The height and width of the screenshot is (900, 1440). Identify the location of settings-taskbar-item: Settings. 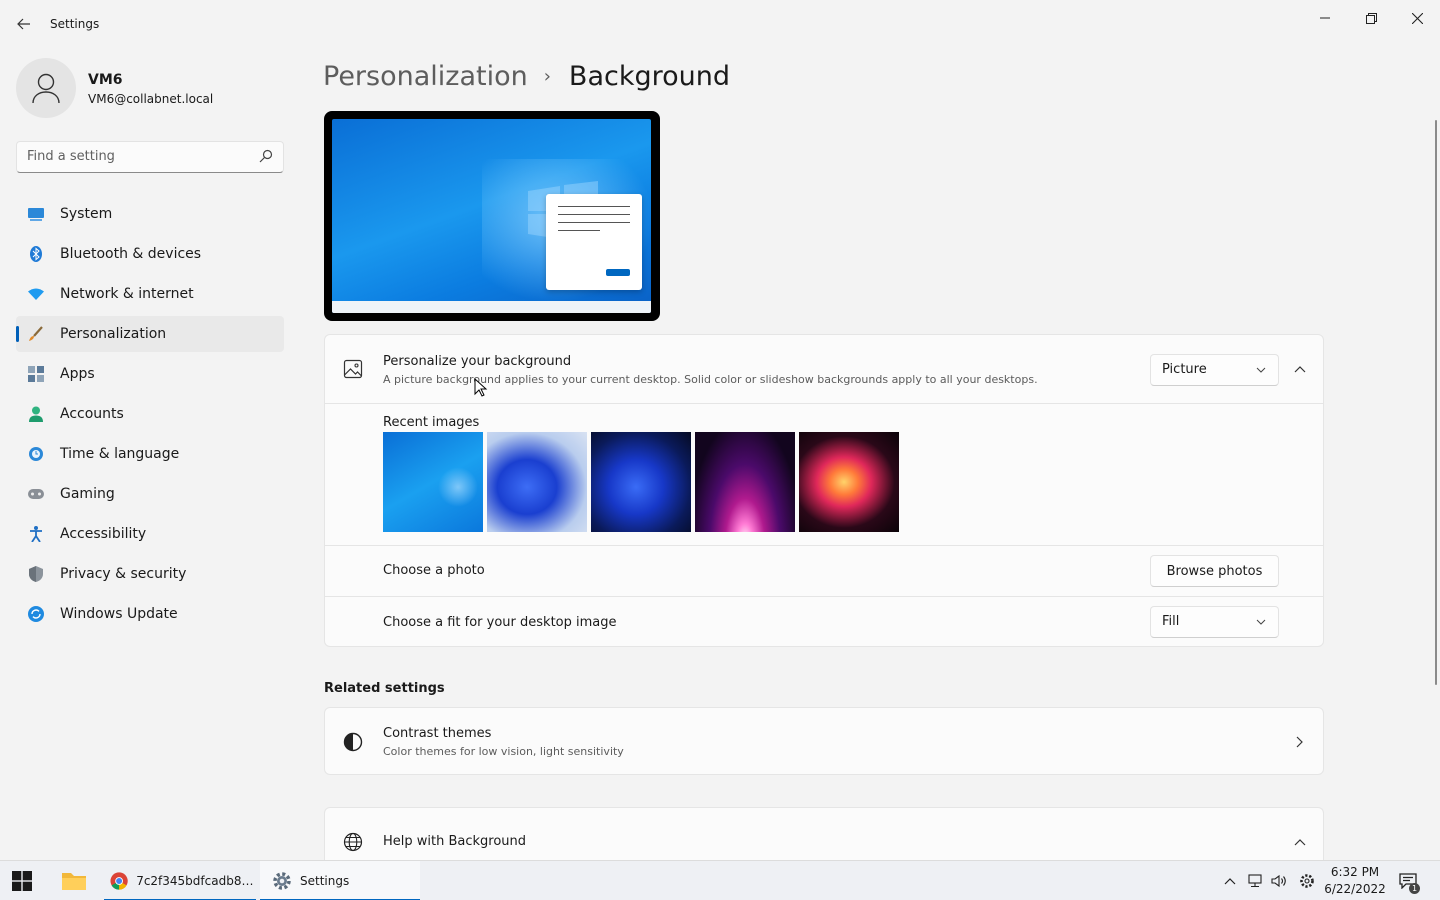
(340, 880).